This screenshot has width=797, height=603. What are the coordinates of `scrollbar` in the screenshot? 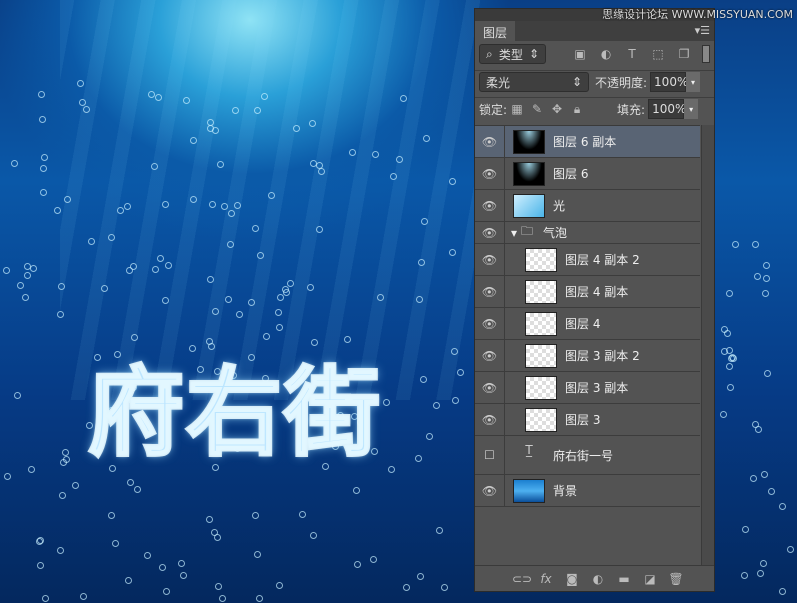 It's located at (707, 346).